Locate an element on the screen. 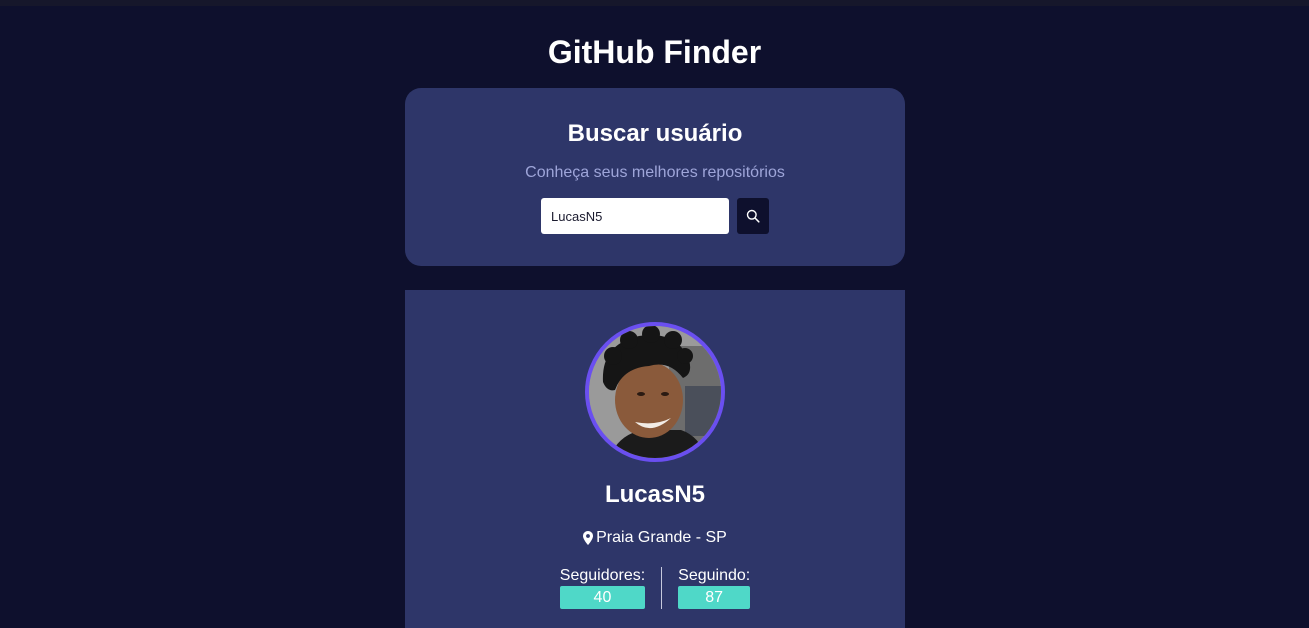 The width and height of the screenshot is (1309, 628). search-subtitle: Conheça seus melhores repositórios is located at coordinates (655, 172).